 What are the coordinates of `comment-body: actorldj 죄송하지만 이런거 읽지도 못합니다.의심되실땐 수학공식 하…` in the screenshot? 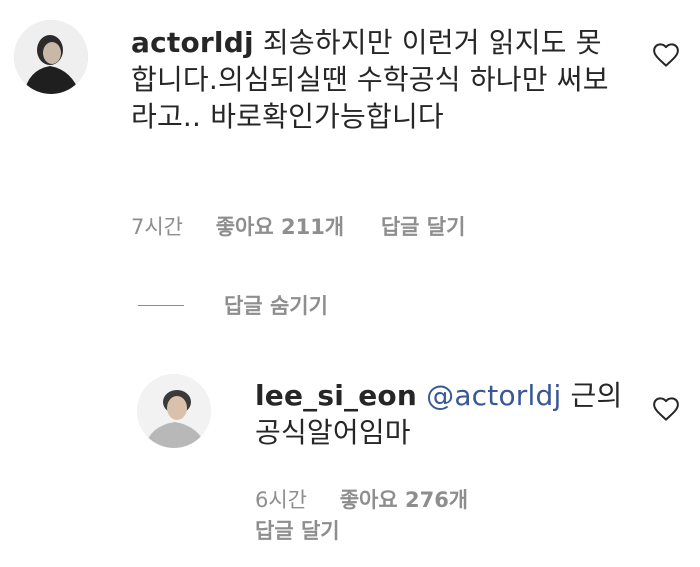 It's located at (376, 79).